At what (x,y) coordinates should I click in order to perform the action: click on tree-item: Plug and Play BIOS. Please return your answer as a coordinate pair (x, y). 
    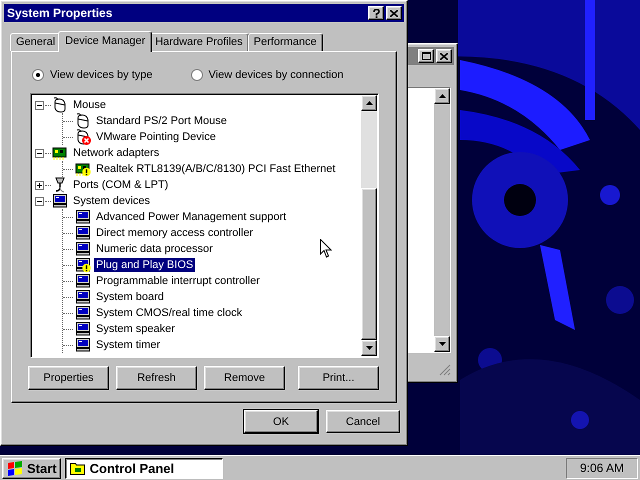
    Looking at the image, I should click on (145, 265).